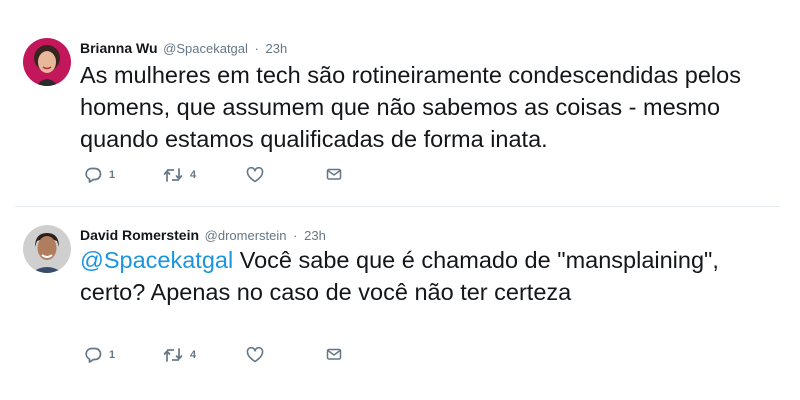 This screenshot has width=800, height=400. I want to click on tweet-header: David Romerstein @dromerstein · 23h, so click(203, 235).